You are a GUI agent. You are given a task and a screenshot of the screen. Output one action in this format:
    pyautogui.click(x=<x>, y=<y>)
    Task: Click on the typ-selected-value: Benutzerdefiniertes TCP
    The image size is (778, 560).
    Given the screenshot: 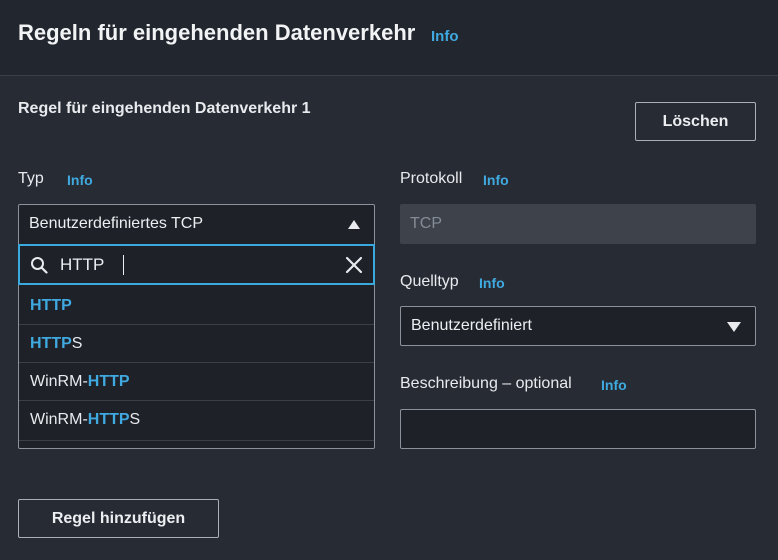 What is the action you would take?
    pyautogui.click(x=116, y=223)
    